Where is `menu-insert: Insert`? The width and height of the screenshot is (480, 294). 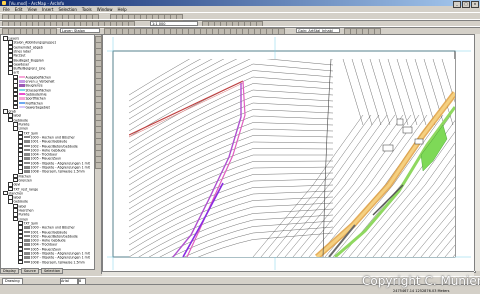 menu-insert: Insert is located at coordinates (47, 9).